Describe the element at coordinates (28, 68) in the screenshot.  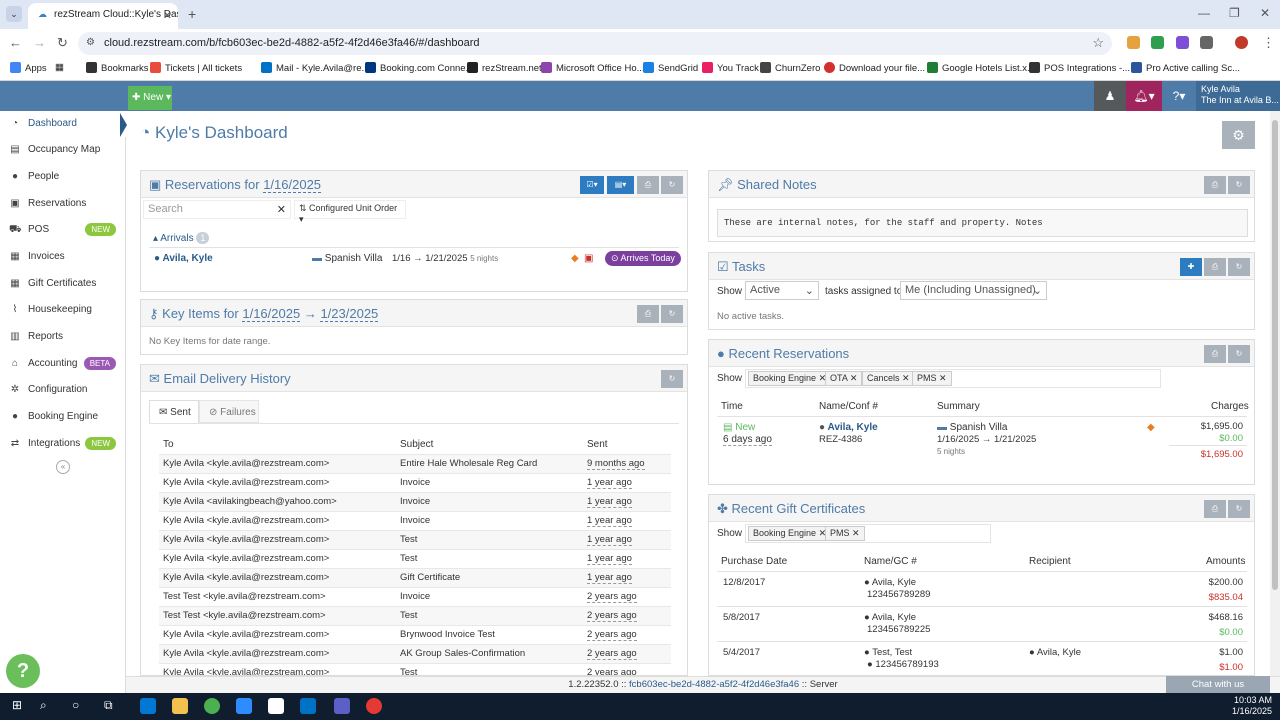
I see `bookmark-item: Apps` at that location.